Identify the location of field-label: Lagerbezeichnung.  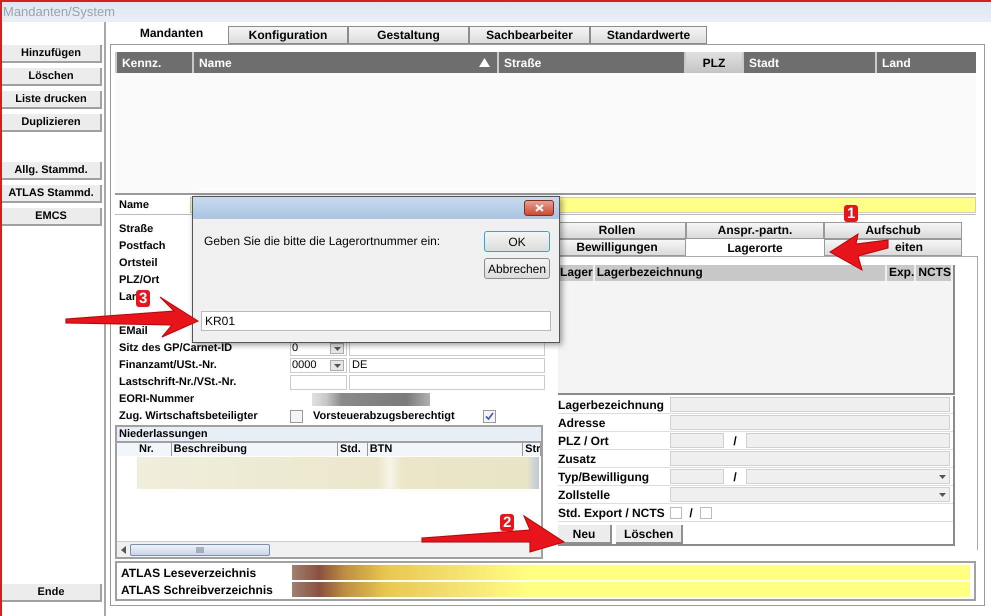
(612, 405).